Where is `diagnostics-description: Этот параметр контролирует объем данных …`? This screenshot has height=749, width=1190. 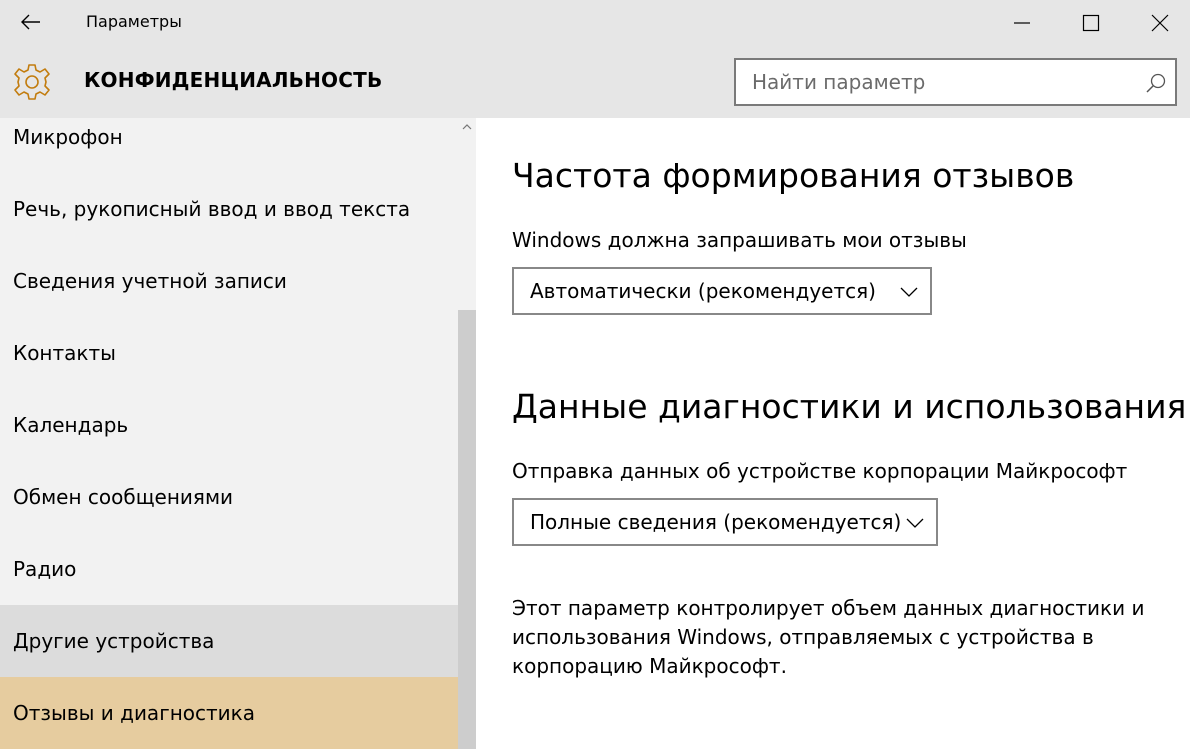
diagnostics-description: Этот параметр контролирует объем данных … is located at coordinates (828, 637).